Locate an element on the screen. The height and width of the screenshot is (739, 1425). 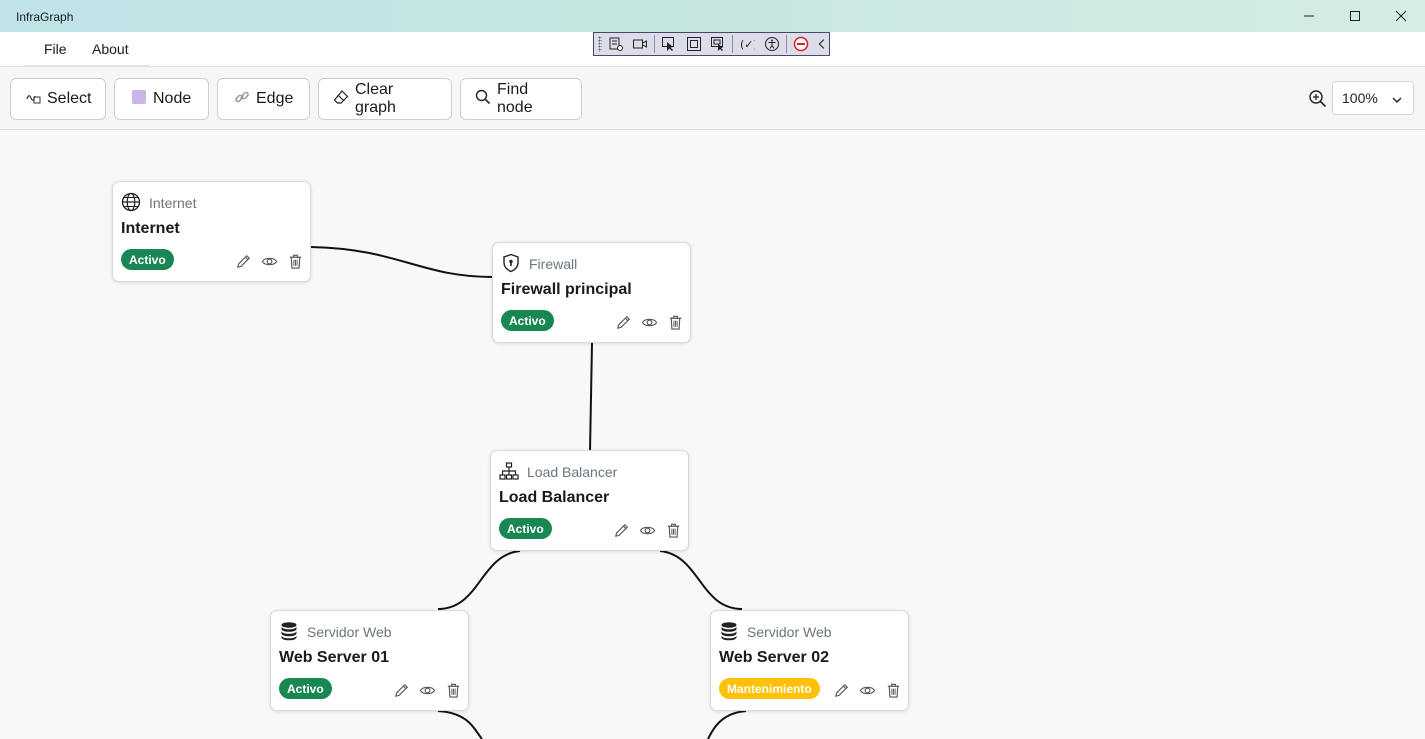
select-button-label: Select is located at coordinates (69, 98).